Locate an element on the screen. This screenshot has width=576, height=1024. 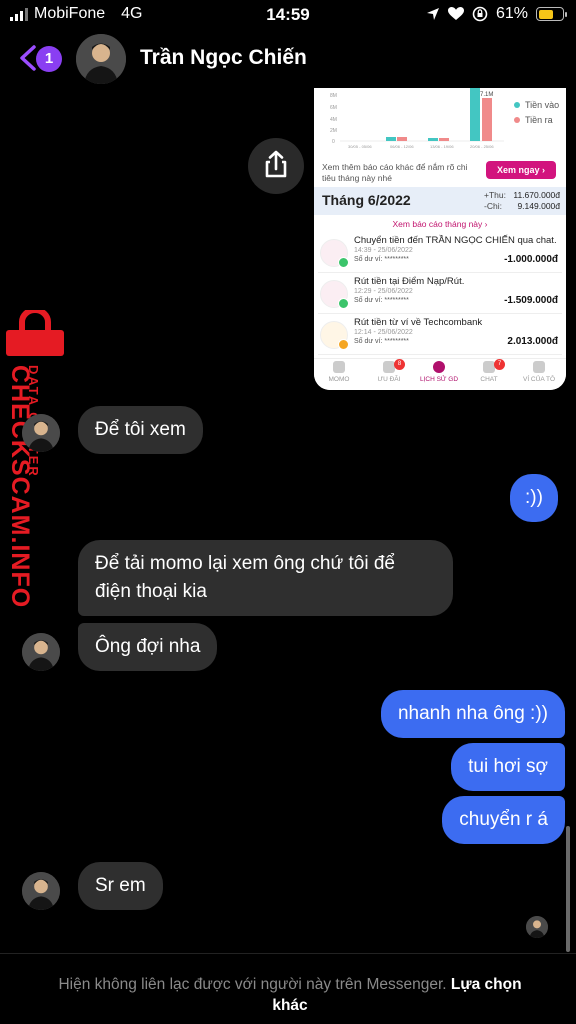
month-title: Tháng 6/2022 is located at coordinates (366, 200).